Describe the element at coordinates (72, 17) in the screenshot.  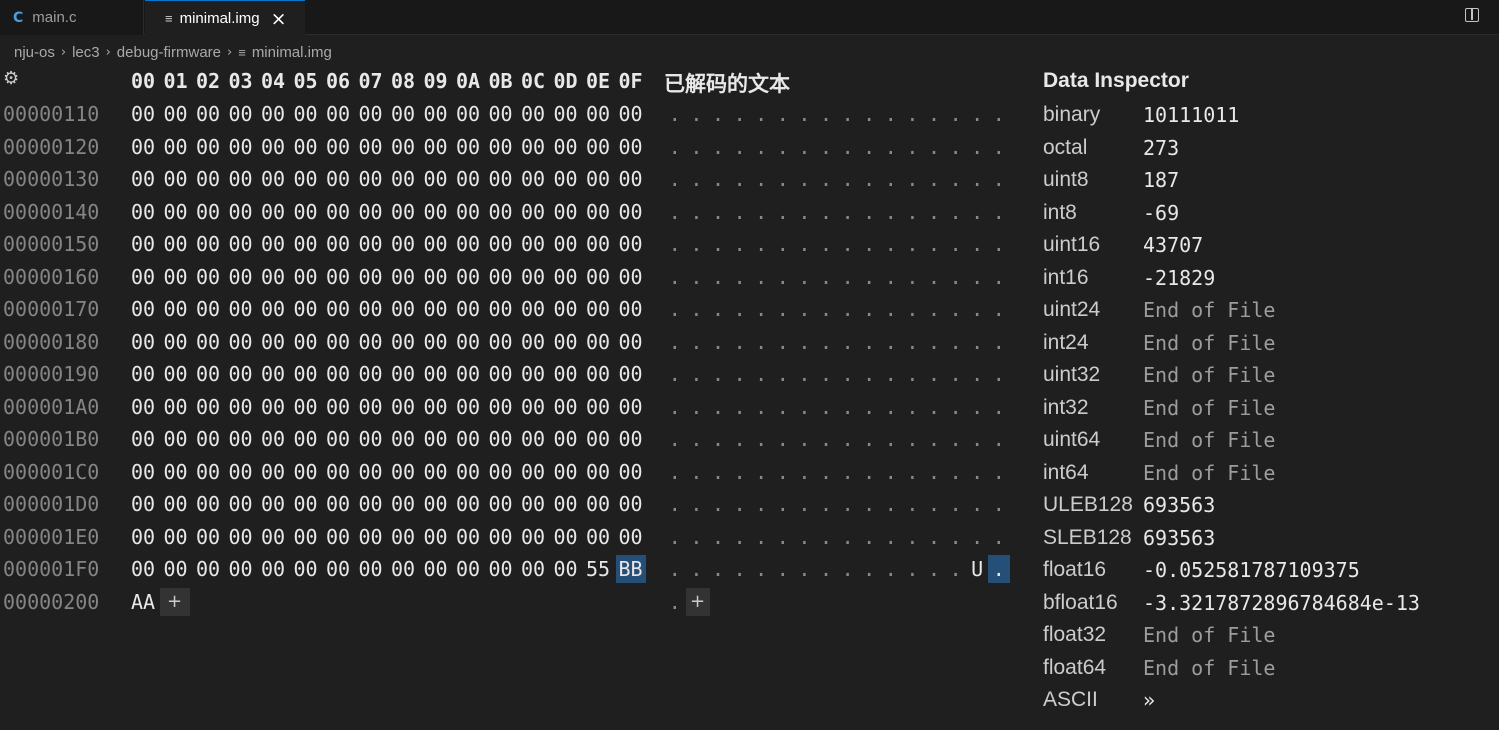
I see `tab-main-c: C main.c` at that location.